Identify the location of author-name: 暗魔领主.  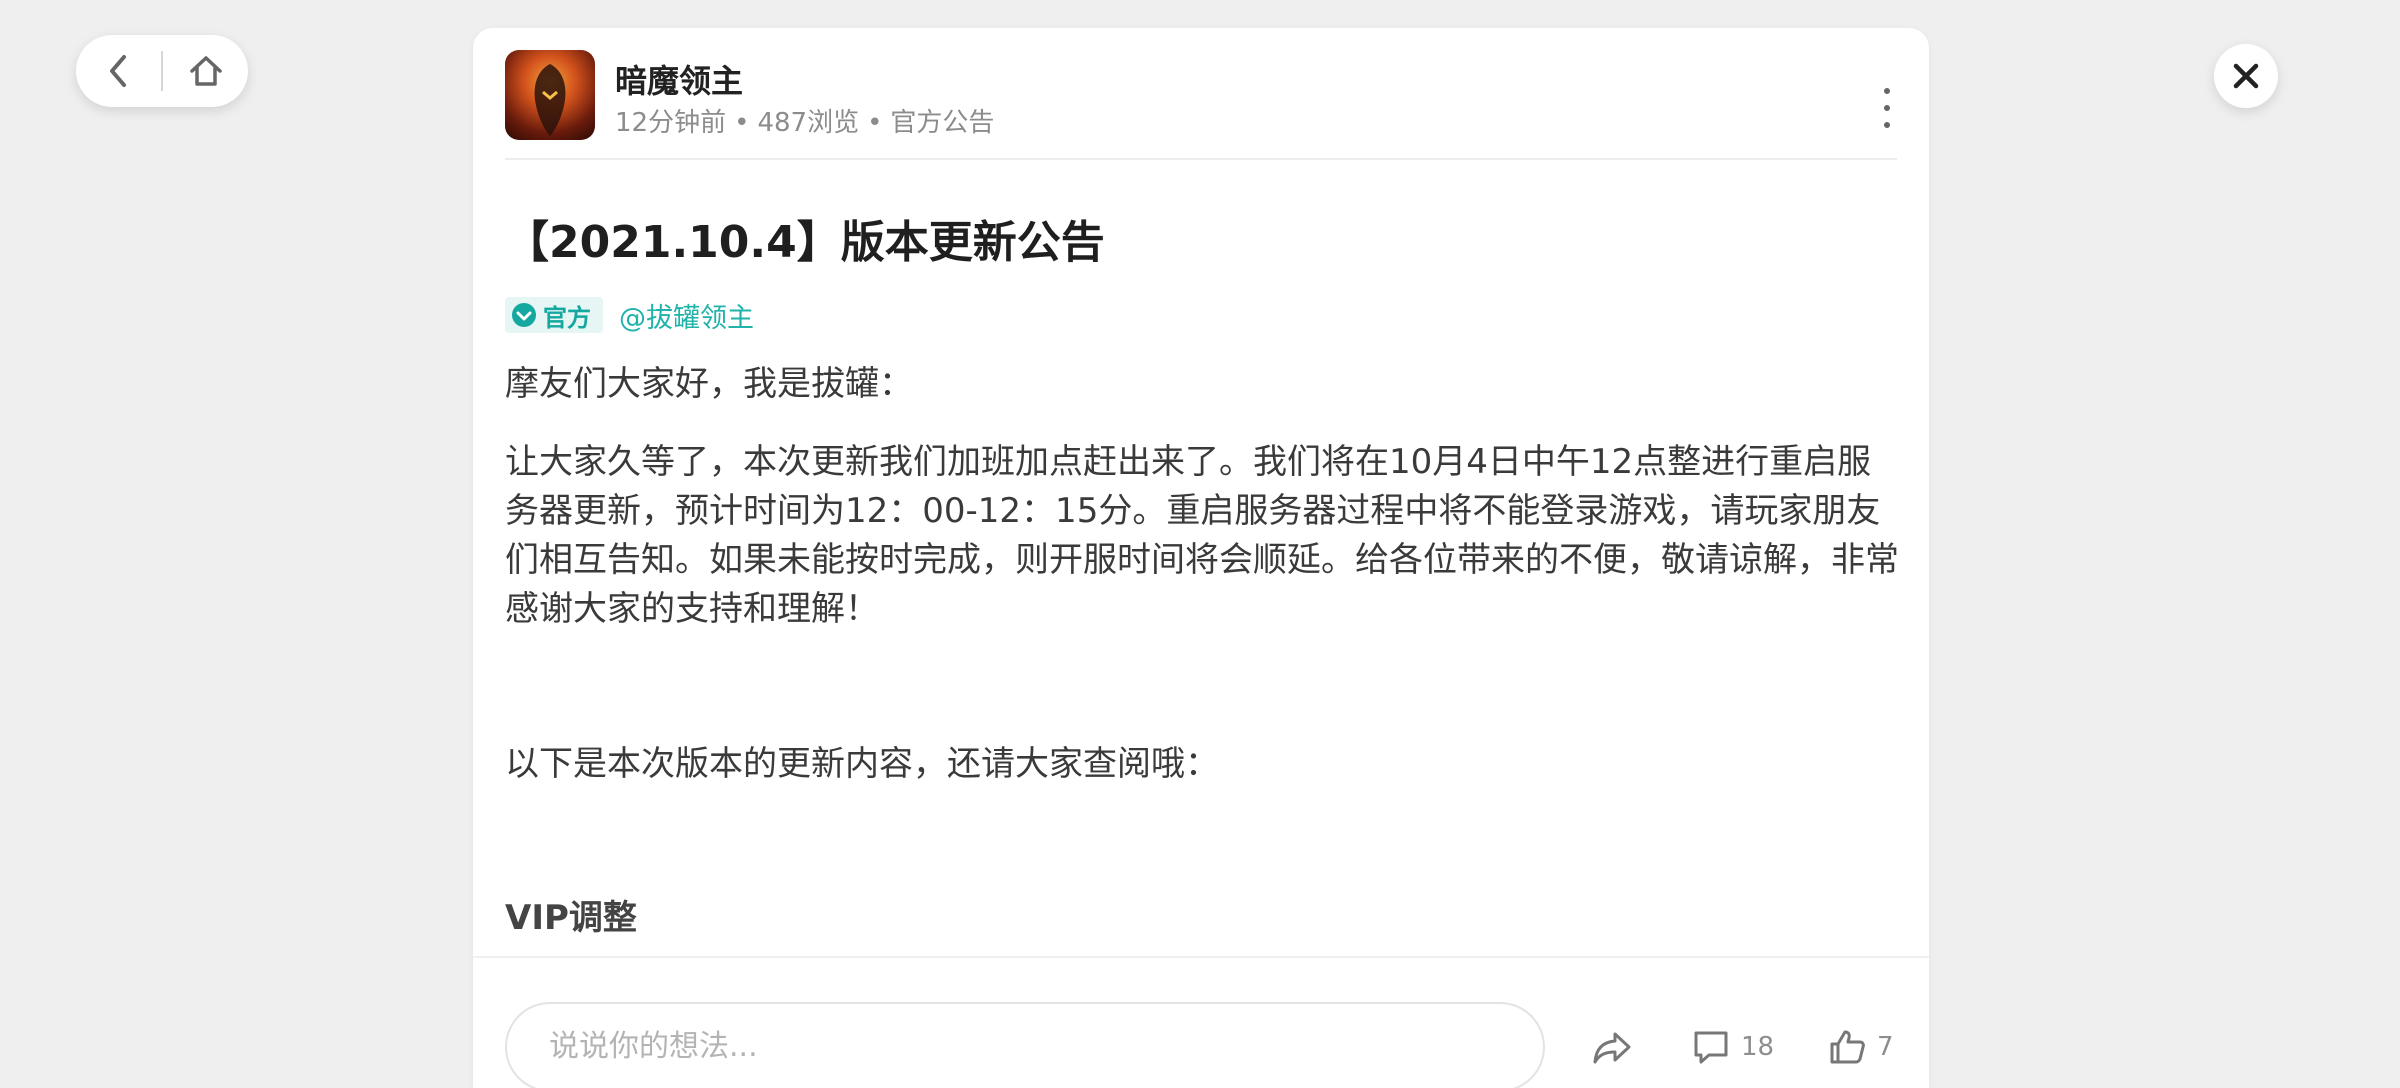
(679, 79).